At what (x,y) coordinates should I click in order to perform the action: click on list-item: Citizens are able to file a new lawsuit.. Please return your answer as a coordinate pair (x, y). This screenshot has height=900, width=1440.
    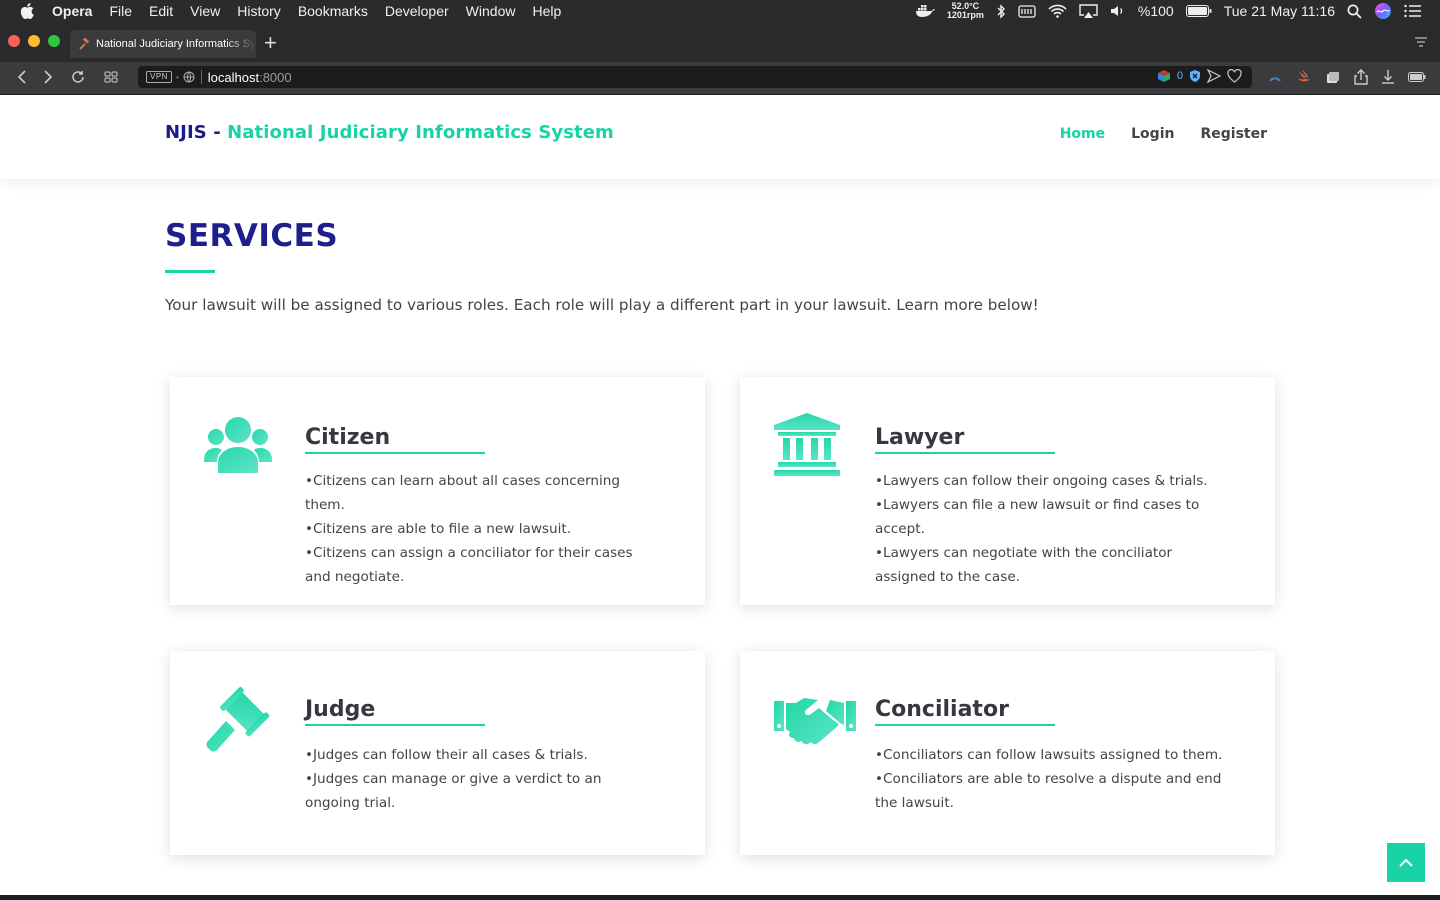
    Looking at the image, I should click on (480, 529).